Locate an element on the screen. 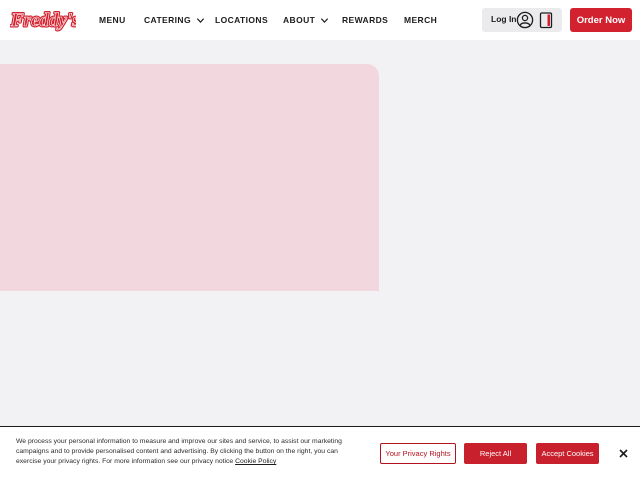 This screenshot has width=640, height=480. nav-item-rewards: REWARDS is located at coordinates (365, 20).